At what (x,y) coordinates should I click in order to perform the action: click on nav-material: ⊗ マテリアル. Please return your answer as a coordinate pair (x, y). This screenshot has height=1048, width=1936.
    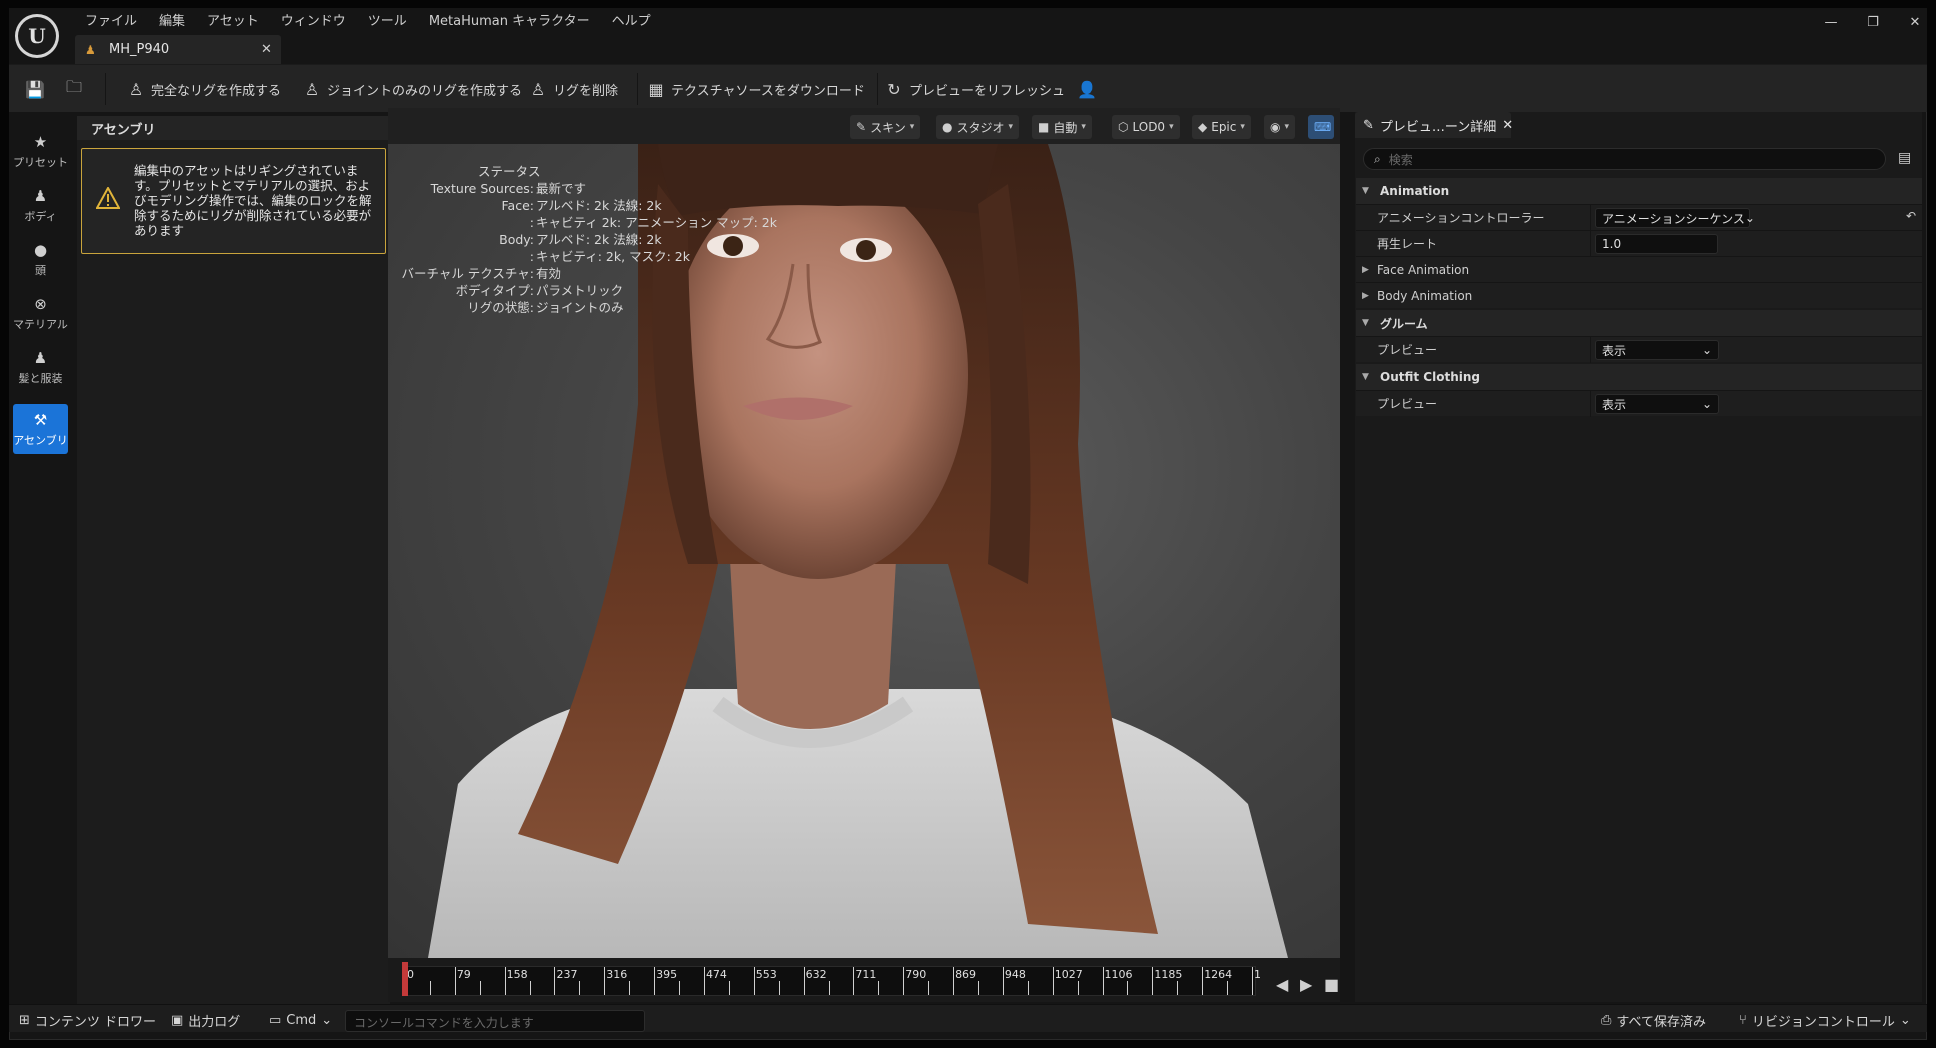
    Looking at the image, I should click on (40, 313).